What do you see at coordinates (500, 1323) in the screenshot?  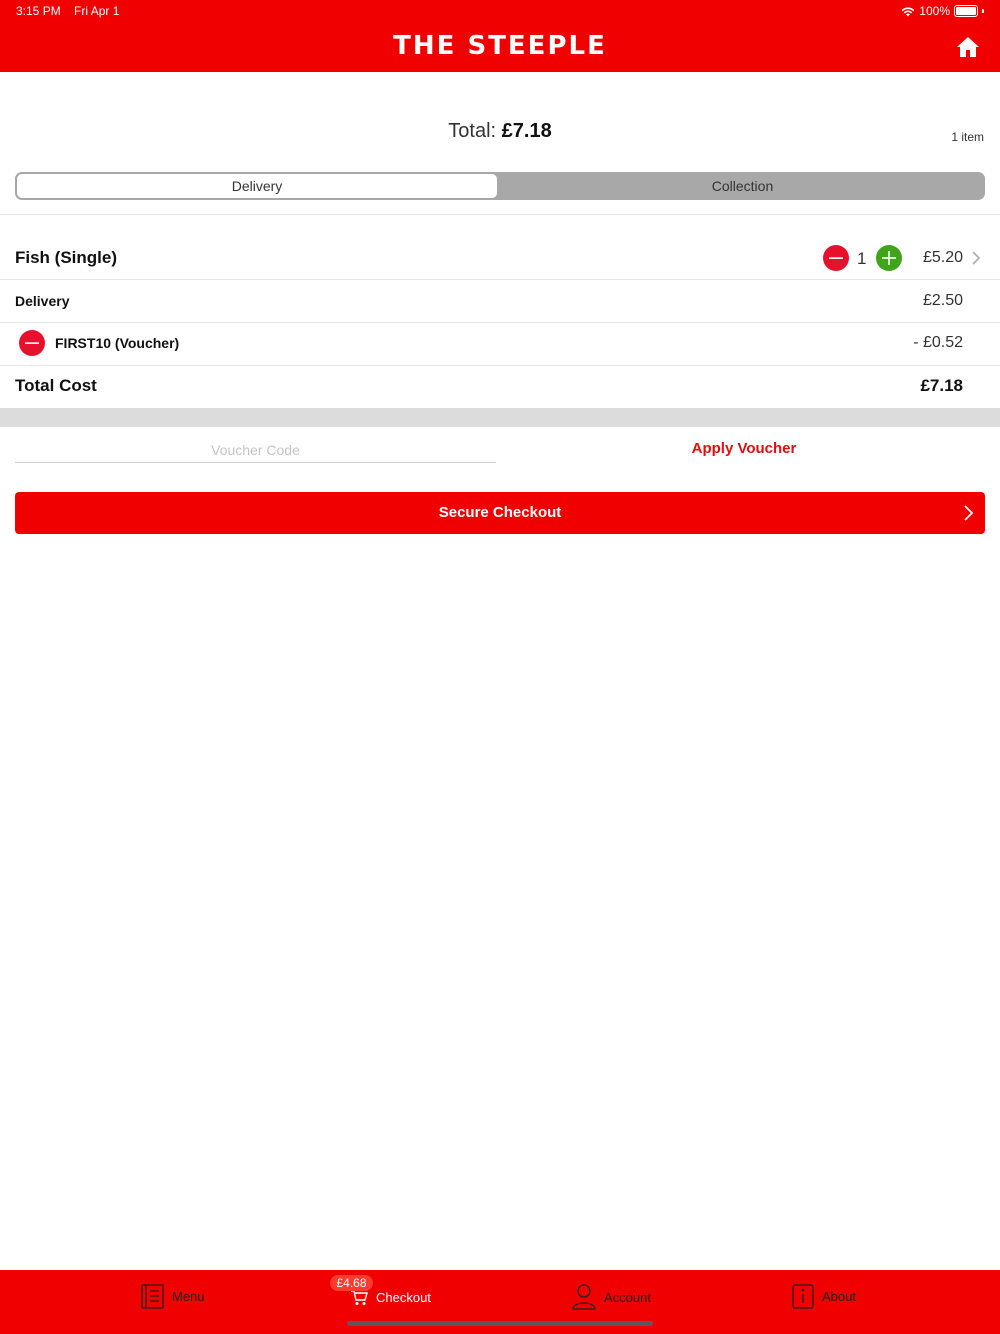 I see `home-indicator` at bounding box center [500, 1323].